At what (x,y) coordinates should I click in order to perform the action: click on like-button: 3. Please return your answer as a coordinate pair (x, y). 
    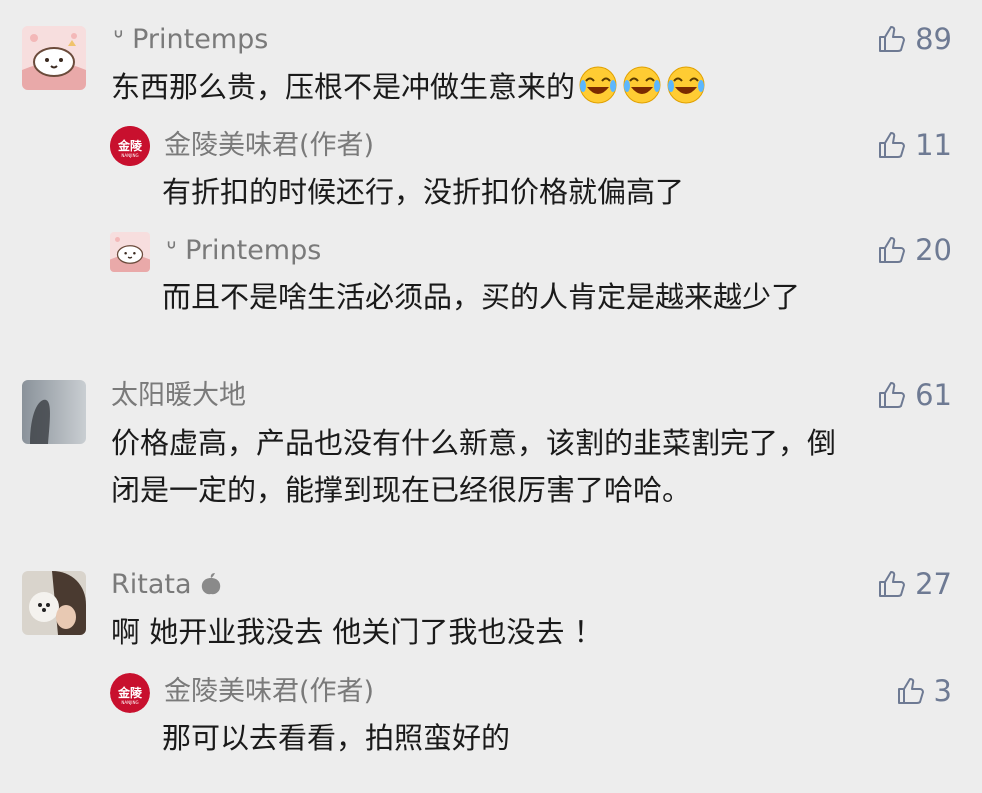
    Looking at the image, I should click on (924, 691).